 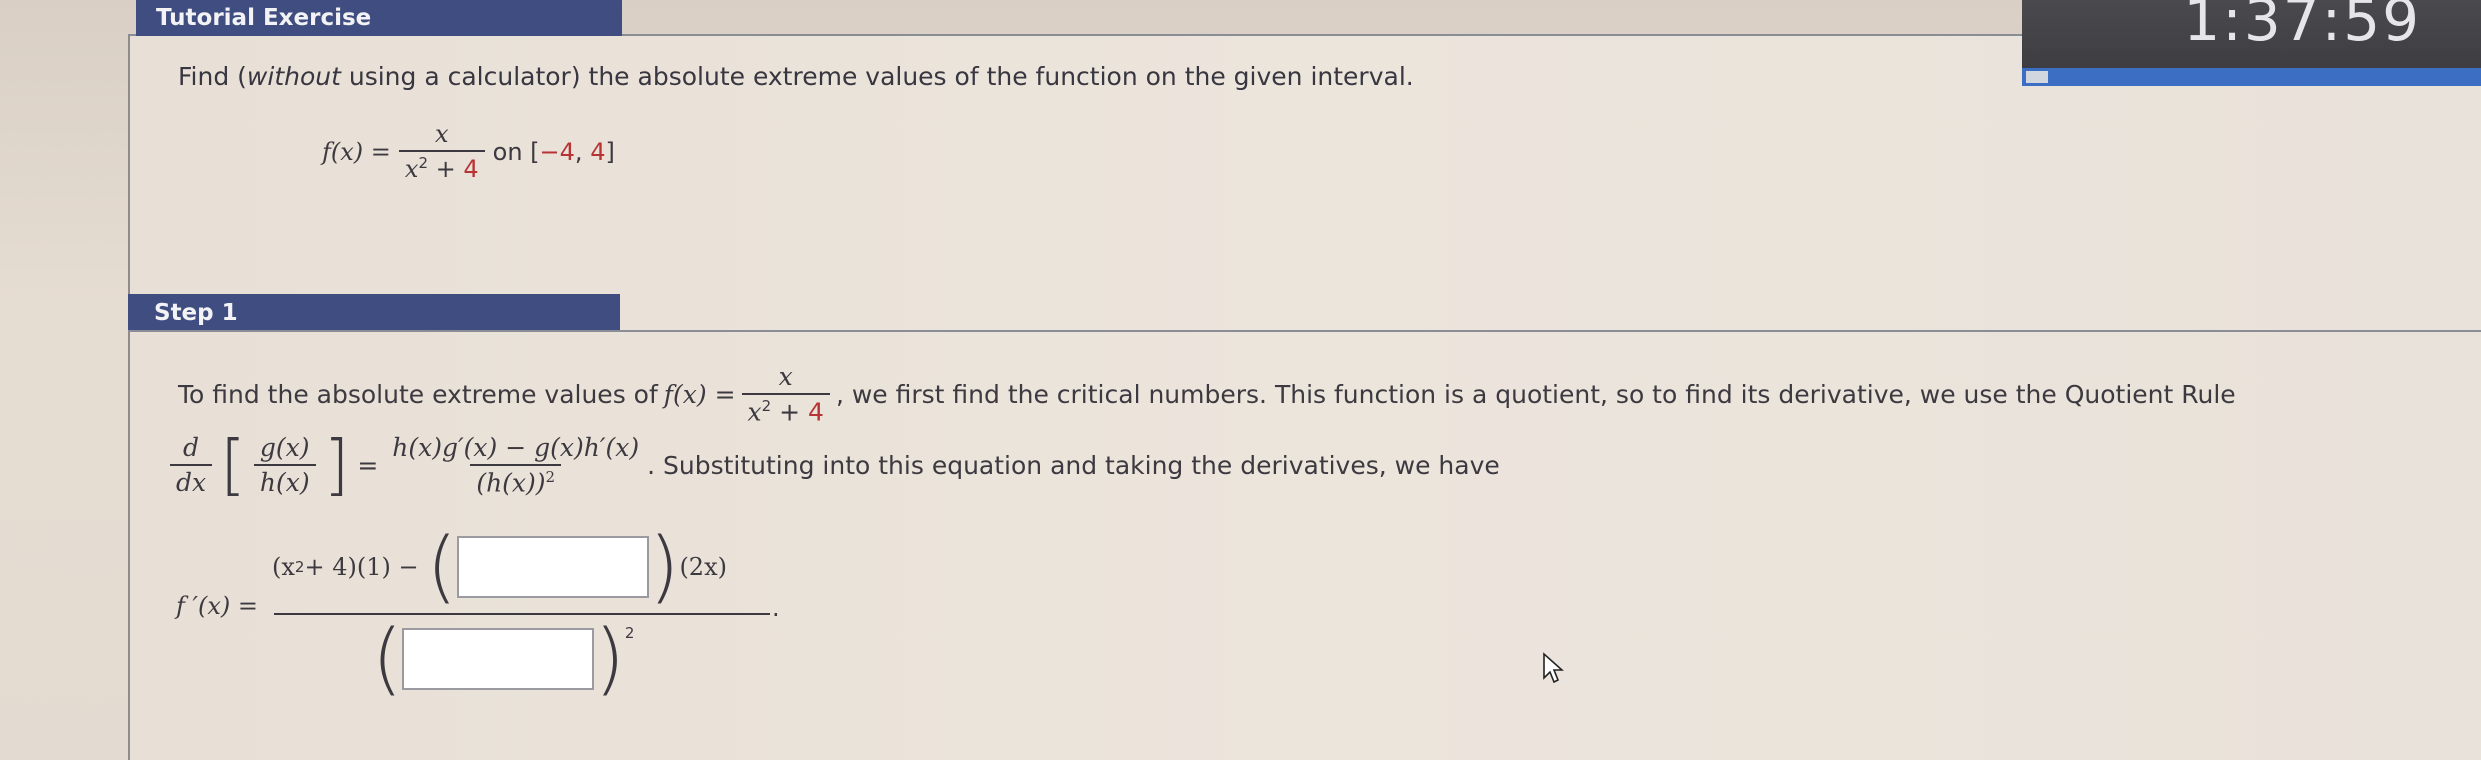 What do you see at coordinates (196, 313) in the screenshot?
I see `step-label: Step 1` at bounding box center [196, 313].